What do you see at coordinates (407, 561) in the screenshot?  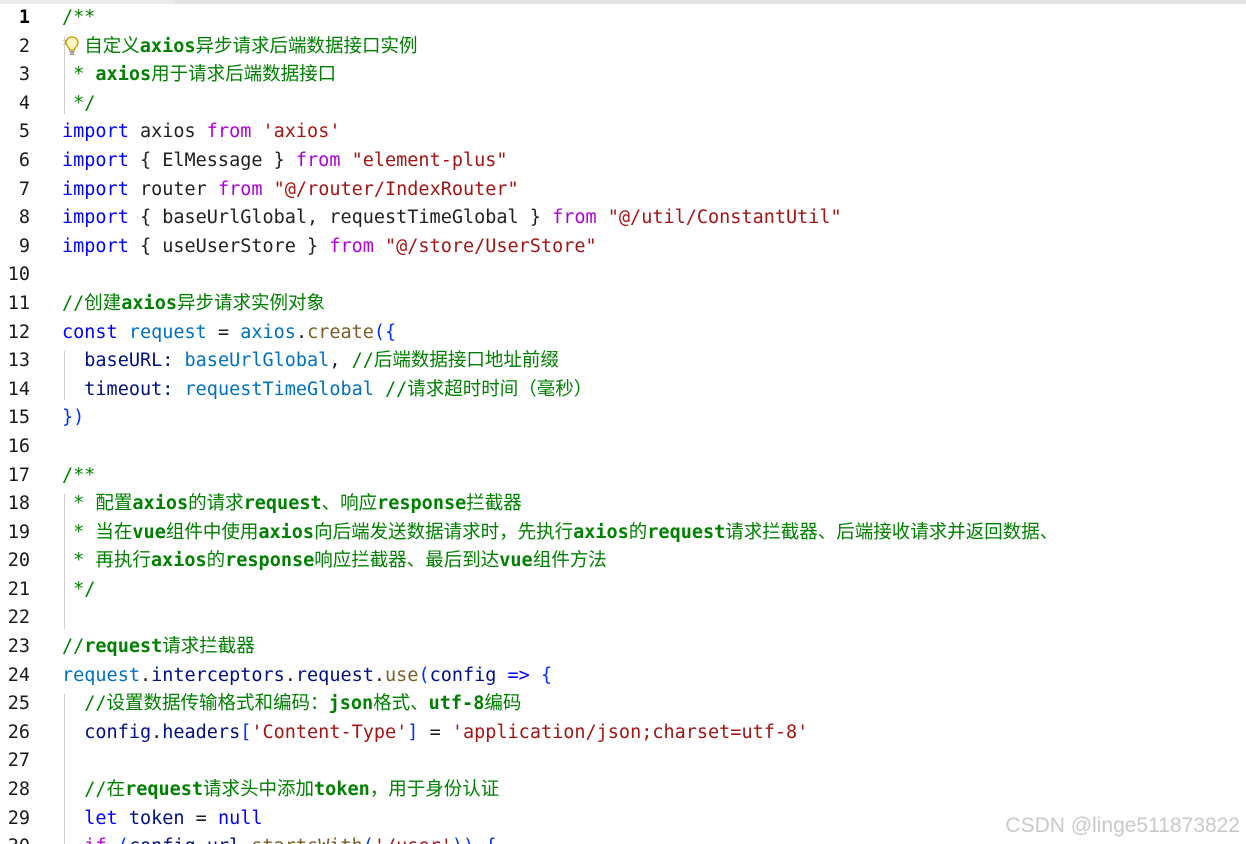 I see `code-token: 响应拦截器、最后到达` at bounding box center [407, 561].